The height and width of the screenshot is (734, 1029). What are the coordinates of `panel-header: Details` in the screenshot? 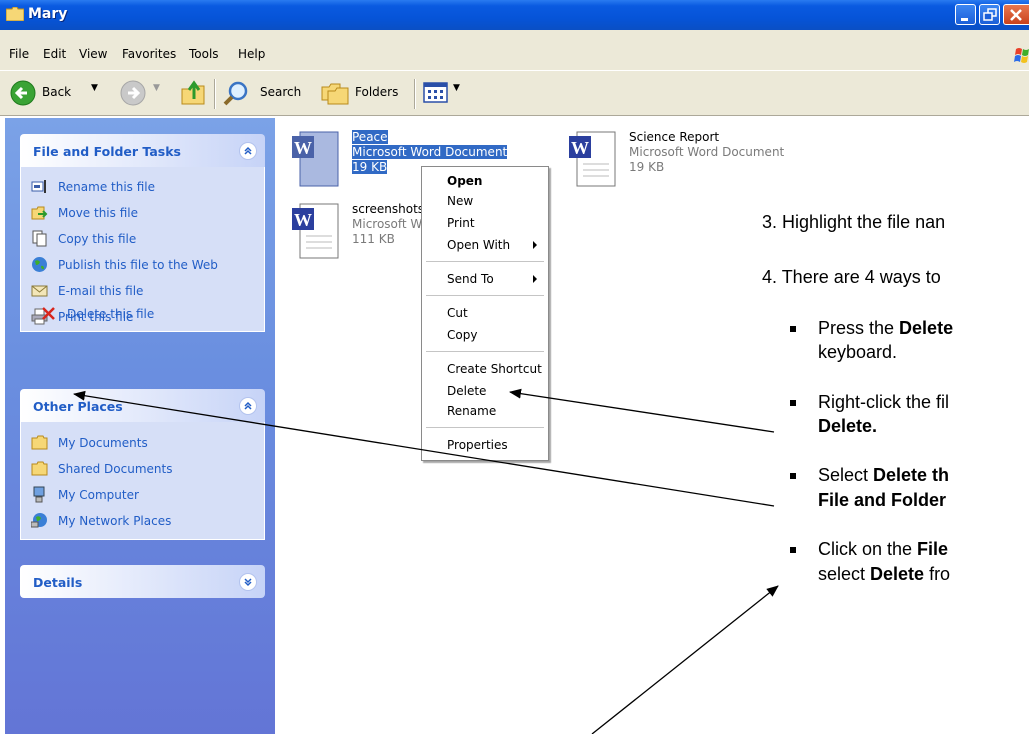 It's located at (142, 581).